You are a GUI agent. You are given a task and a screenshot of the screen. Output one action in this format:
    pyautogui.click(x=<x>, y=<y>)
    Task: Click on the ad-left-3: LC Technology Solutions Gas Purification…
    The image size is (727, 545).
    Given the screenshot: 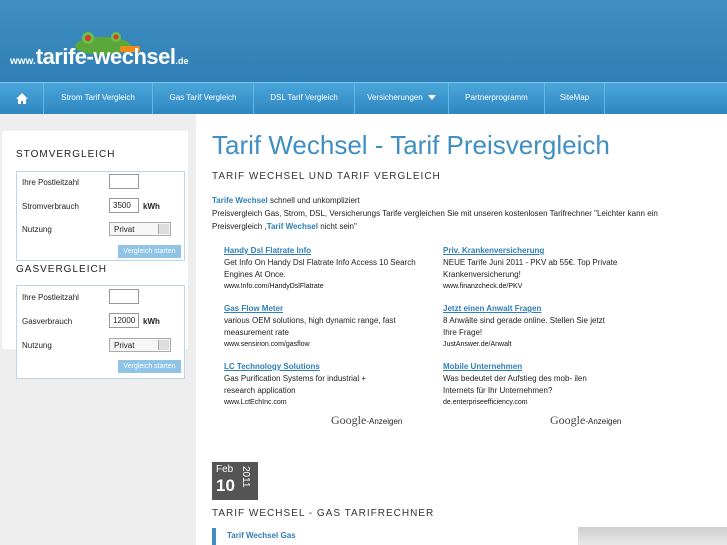 What is the action you would take?
    pyautogui.click(x=309, y=385)
    